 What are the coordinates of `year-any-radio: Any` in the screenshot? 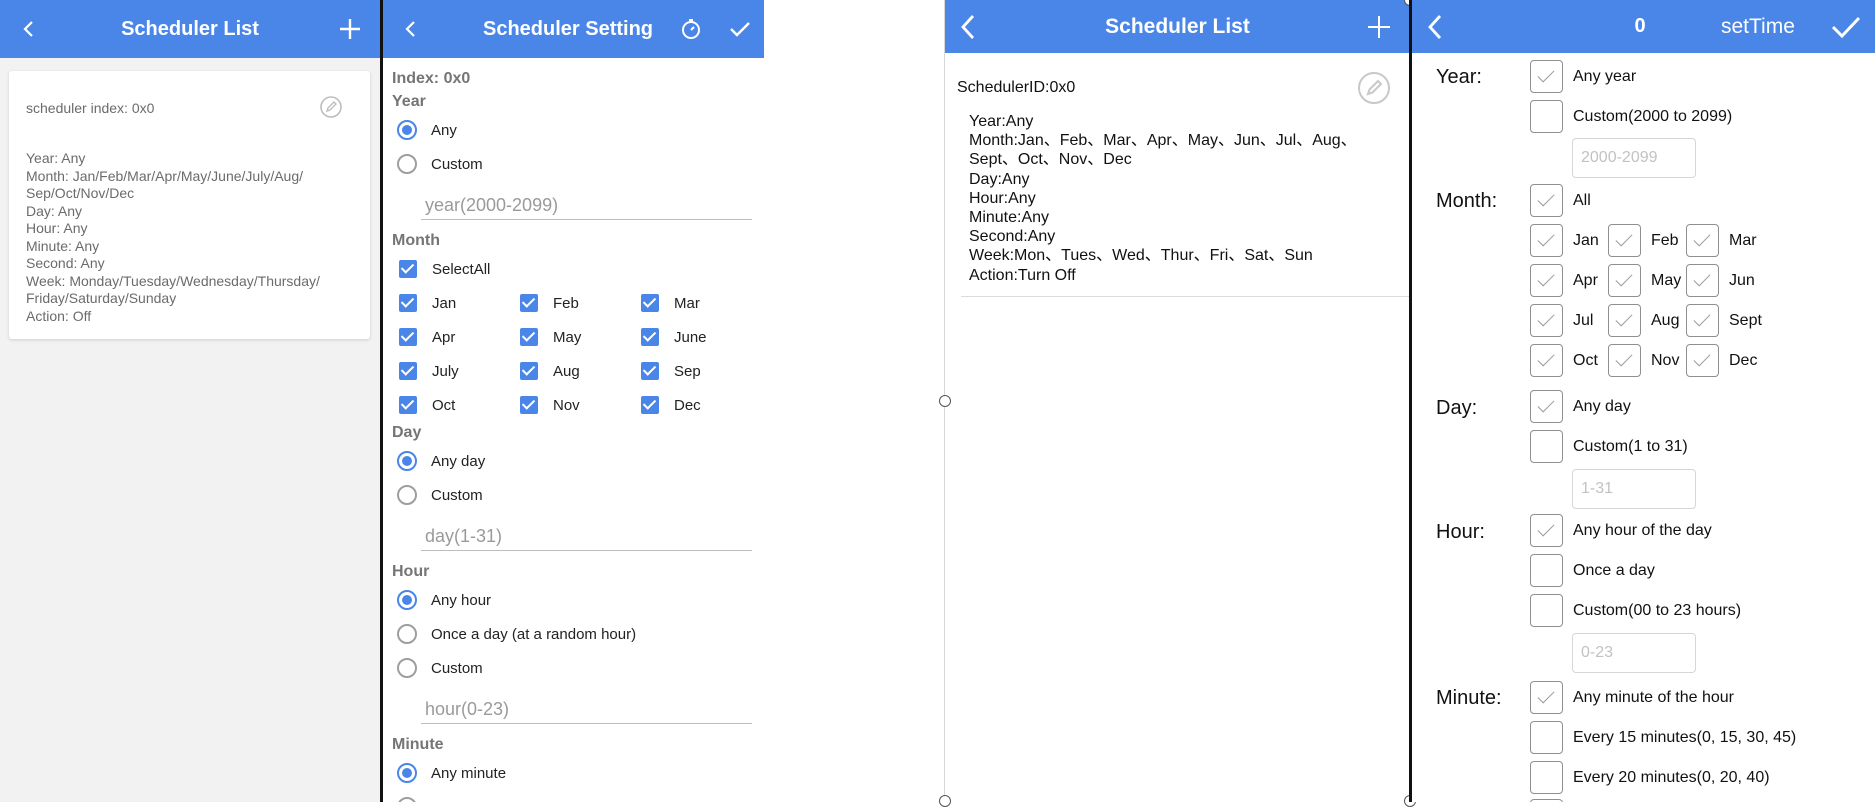 It's located at (427, 130).